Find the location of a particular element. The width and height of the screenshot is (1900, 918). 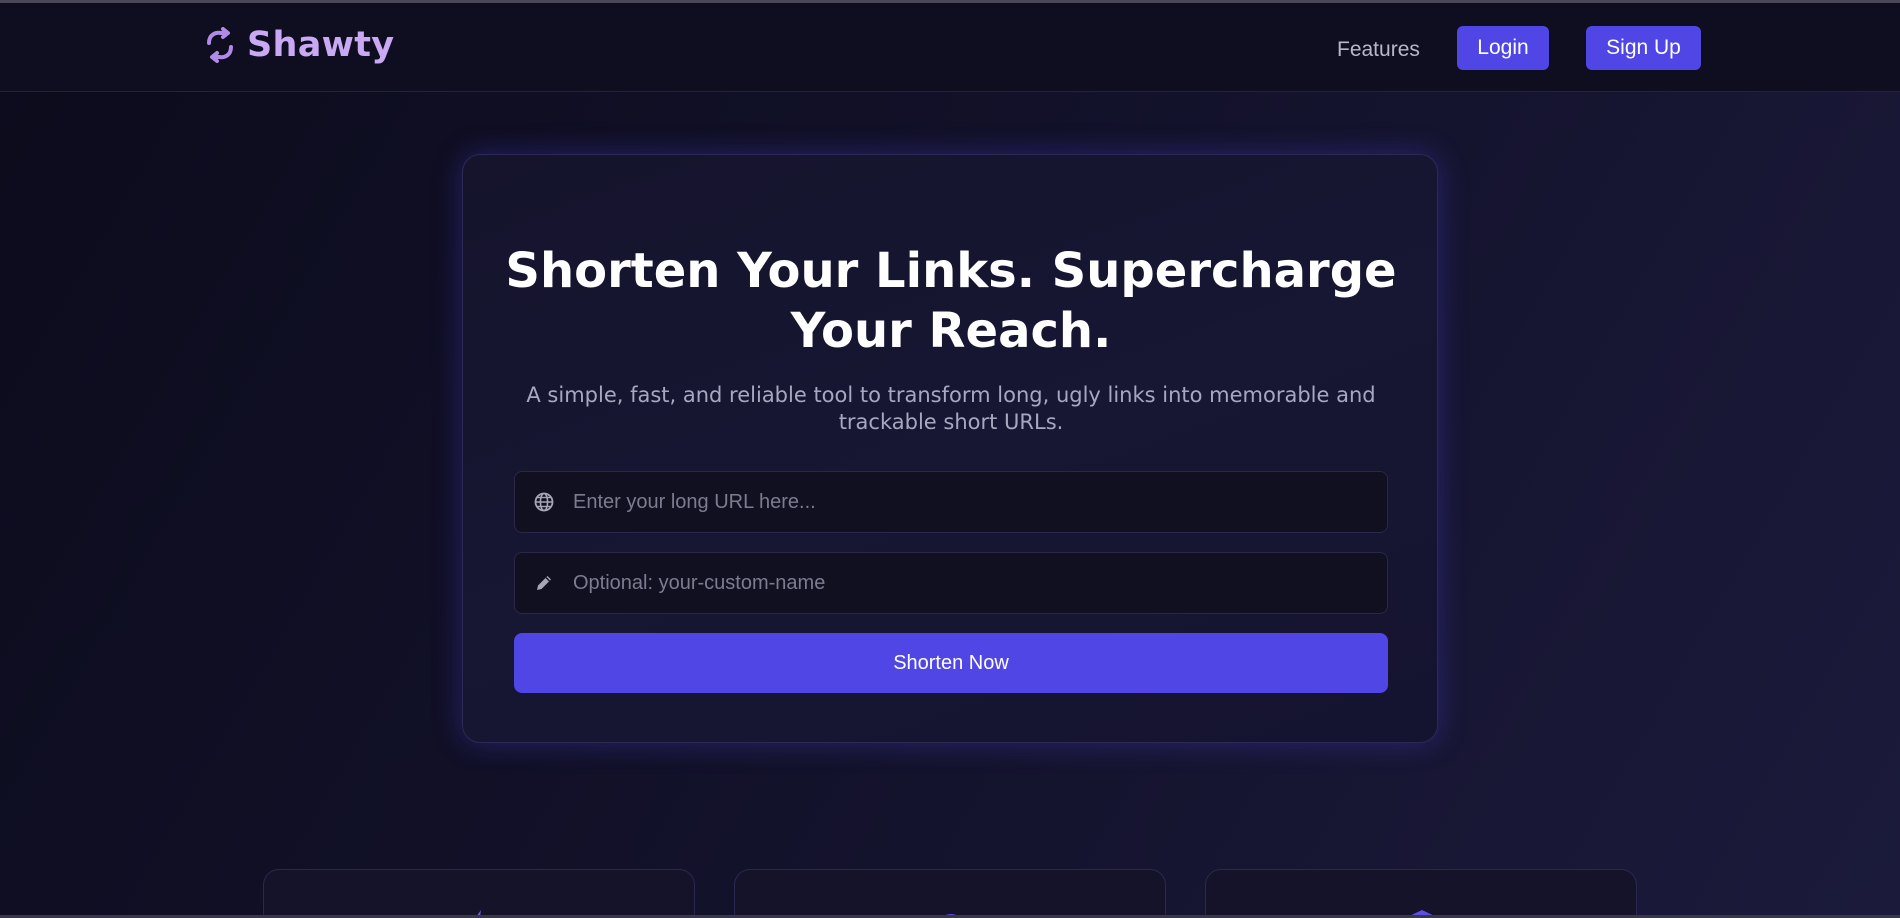

nav-features-link: Features is located at coordinates (1378, 50).